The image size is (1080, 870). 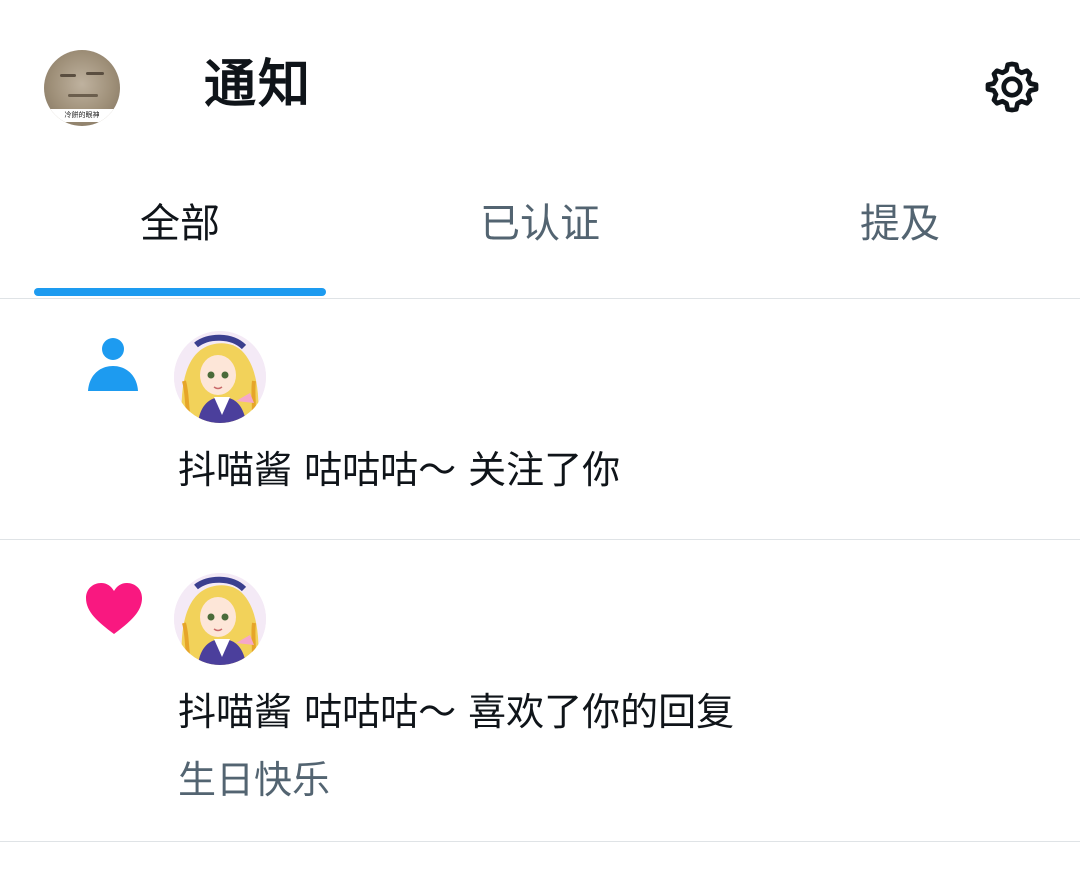 I want to click on profile-avatar: 冷餅的眼神, so click(x=82, y=88).